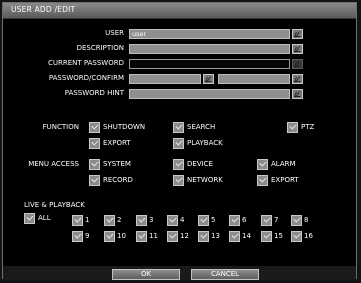 Image resolution: width=361 pixels, height=283 pixels. I want to click on channel-label-13: 13, so click(215, 236).